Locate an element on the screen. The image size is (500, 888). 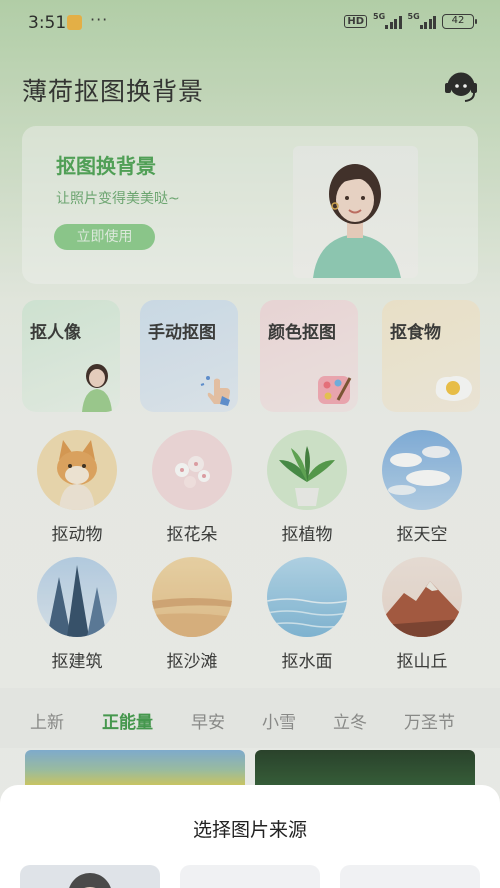
source-option-camera is located at coordinates (250, 876).